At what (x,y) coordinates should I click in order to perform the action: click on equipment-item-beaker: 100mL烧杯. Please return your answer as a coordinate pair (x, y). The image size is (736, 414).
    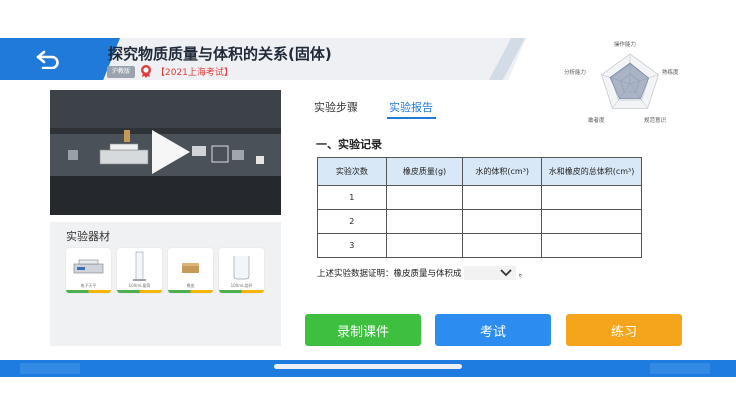
    Looking at the image, I should click on (241, 270).